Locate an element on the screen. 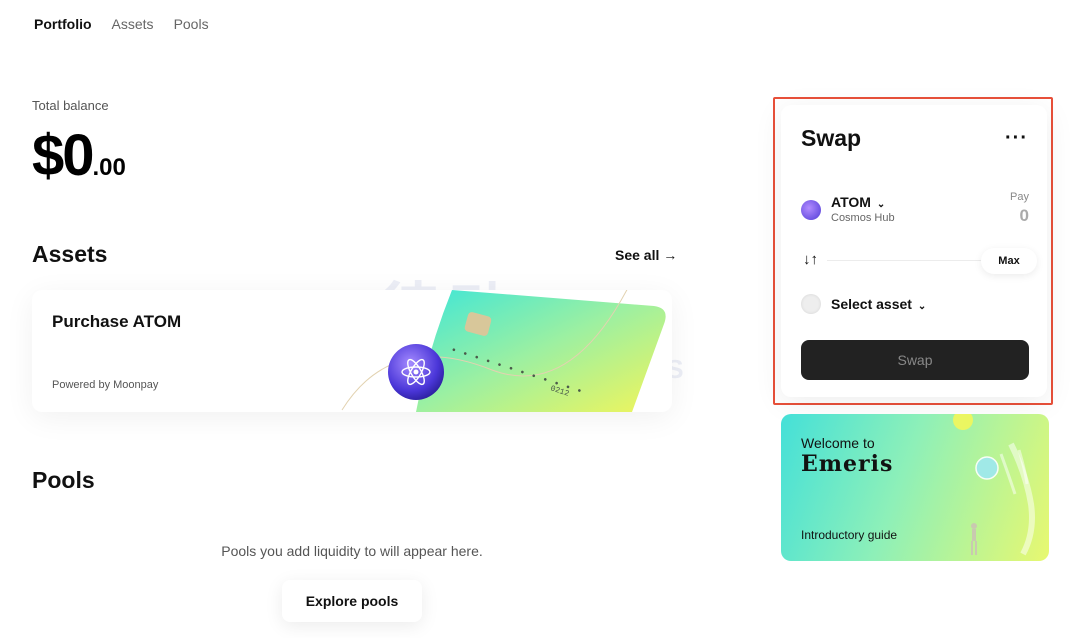  total-balance-label: Total balance is located at coordinates (70, 105).